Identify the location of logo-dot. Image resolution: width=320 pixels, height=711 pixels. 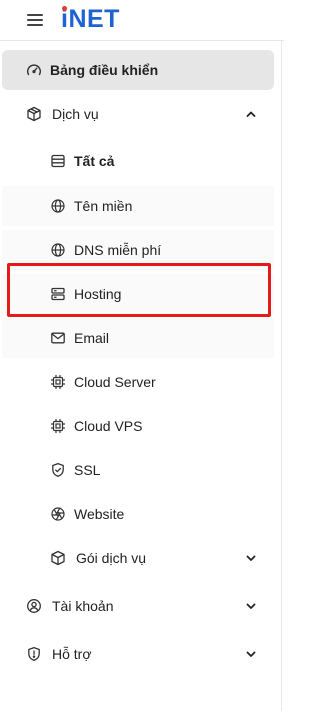
(64, 8).